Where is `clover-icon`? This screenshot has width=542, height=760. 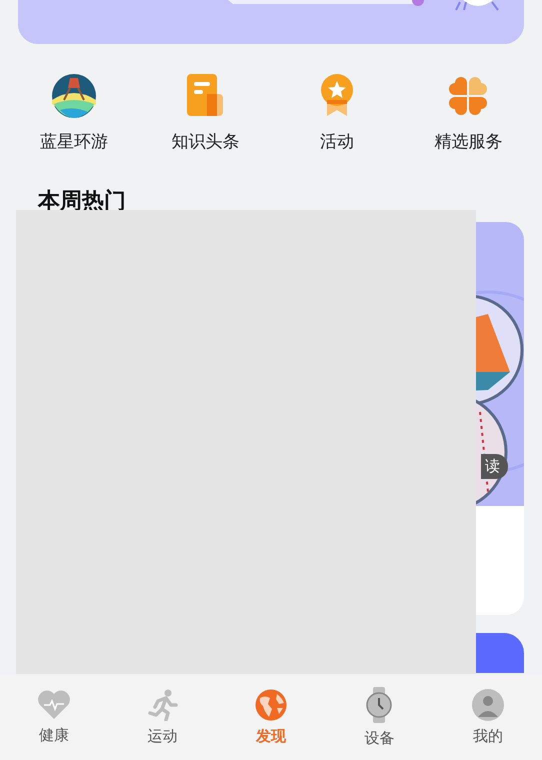 clover-icon is located at coordinates (468, 96).